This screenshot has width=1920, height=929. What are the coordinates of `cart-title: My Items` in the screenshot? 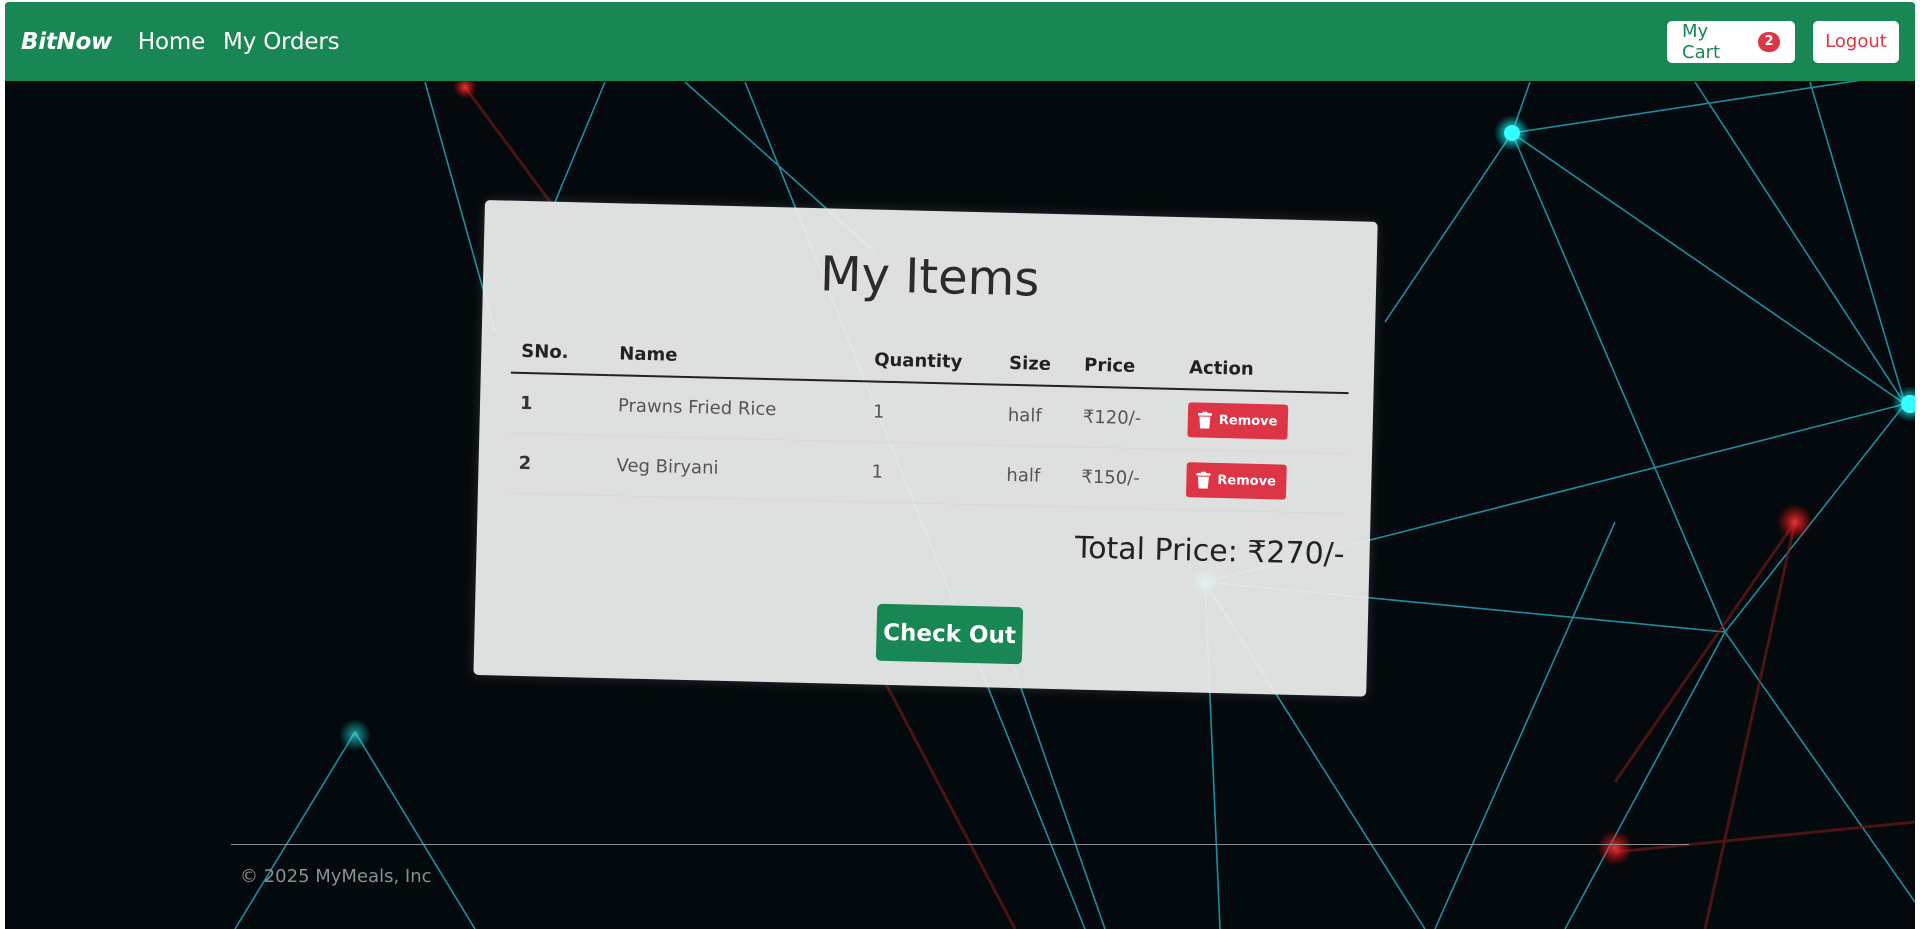 It's located at (930, 277).